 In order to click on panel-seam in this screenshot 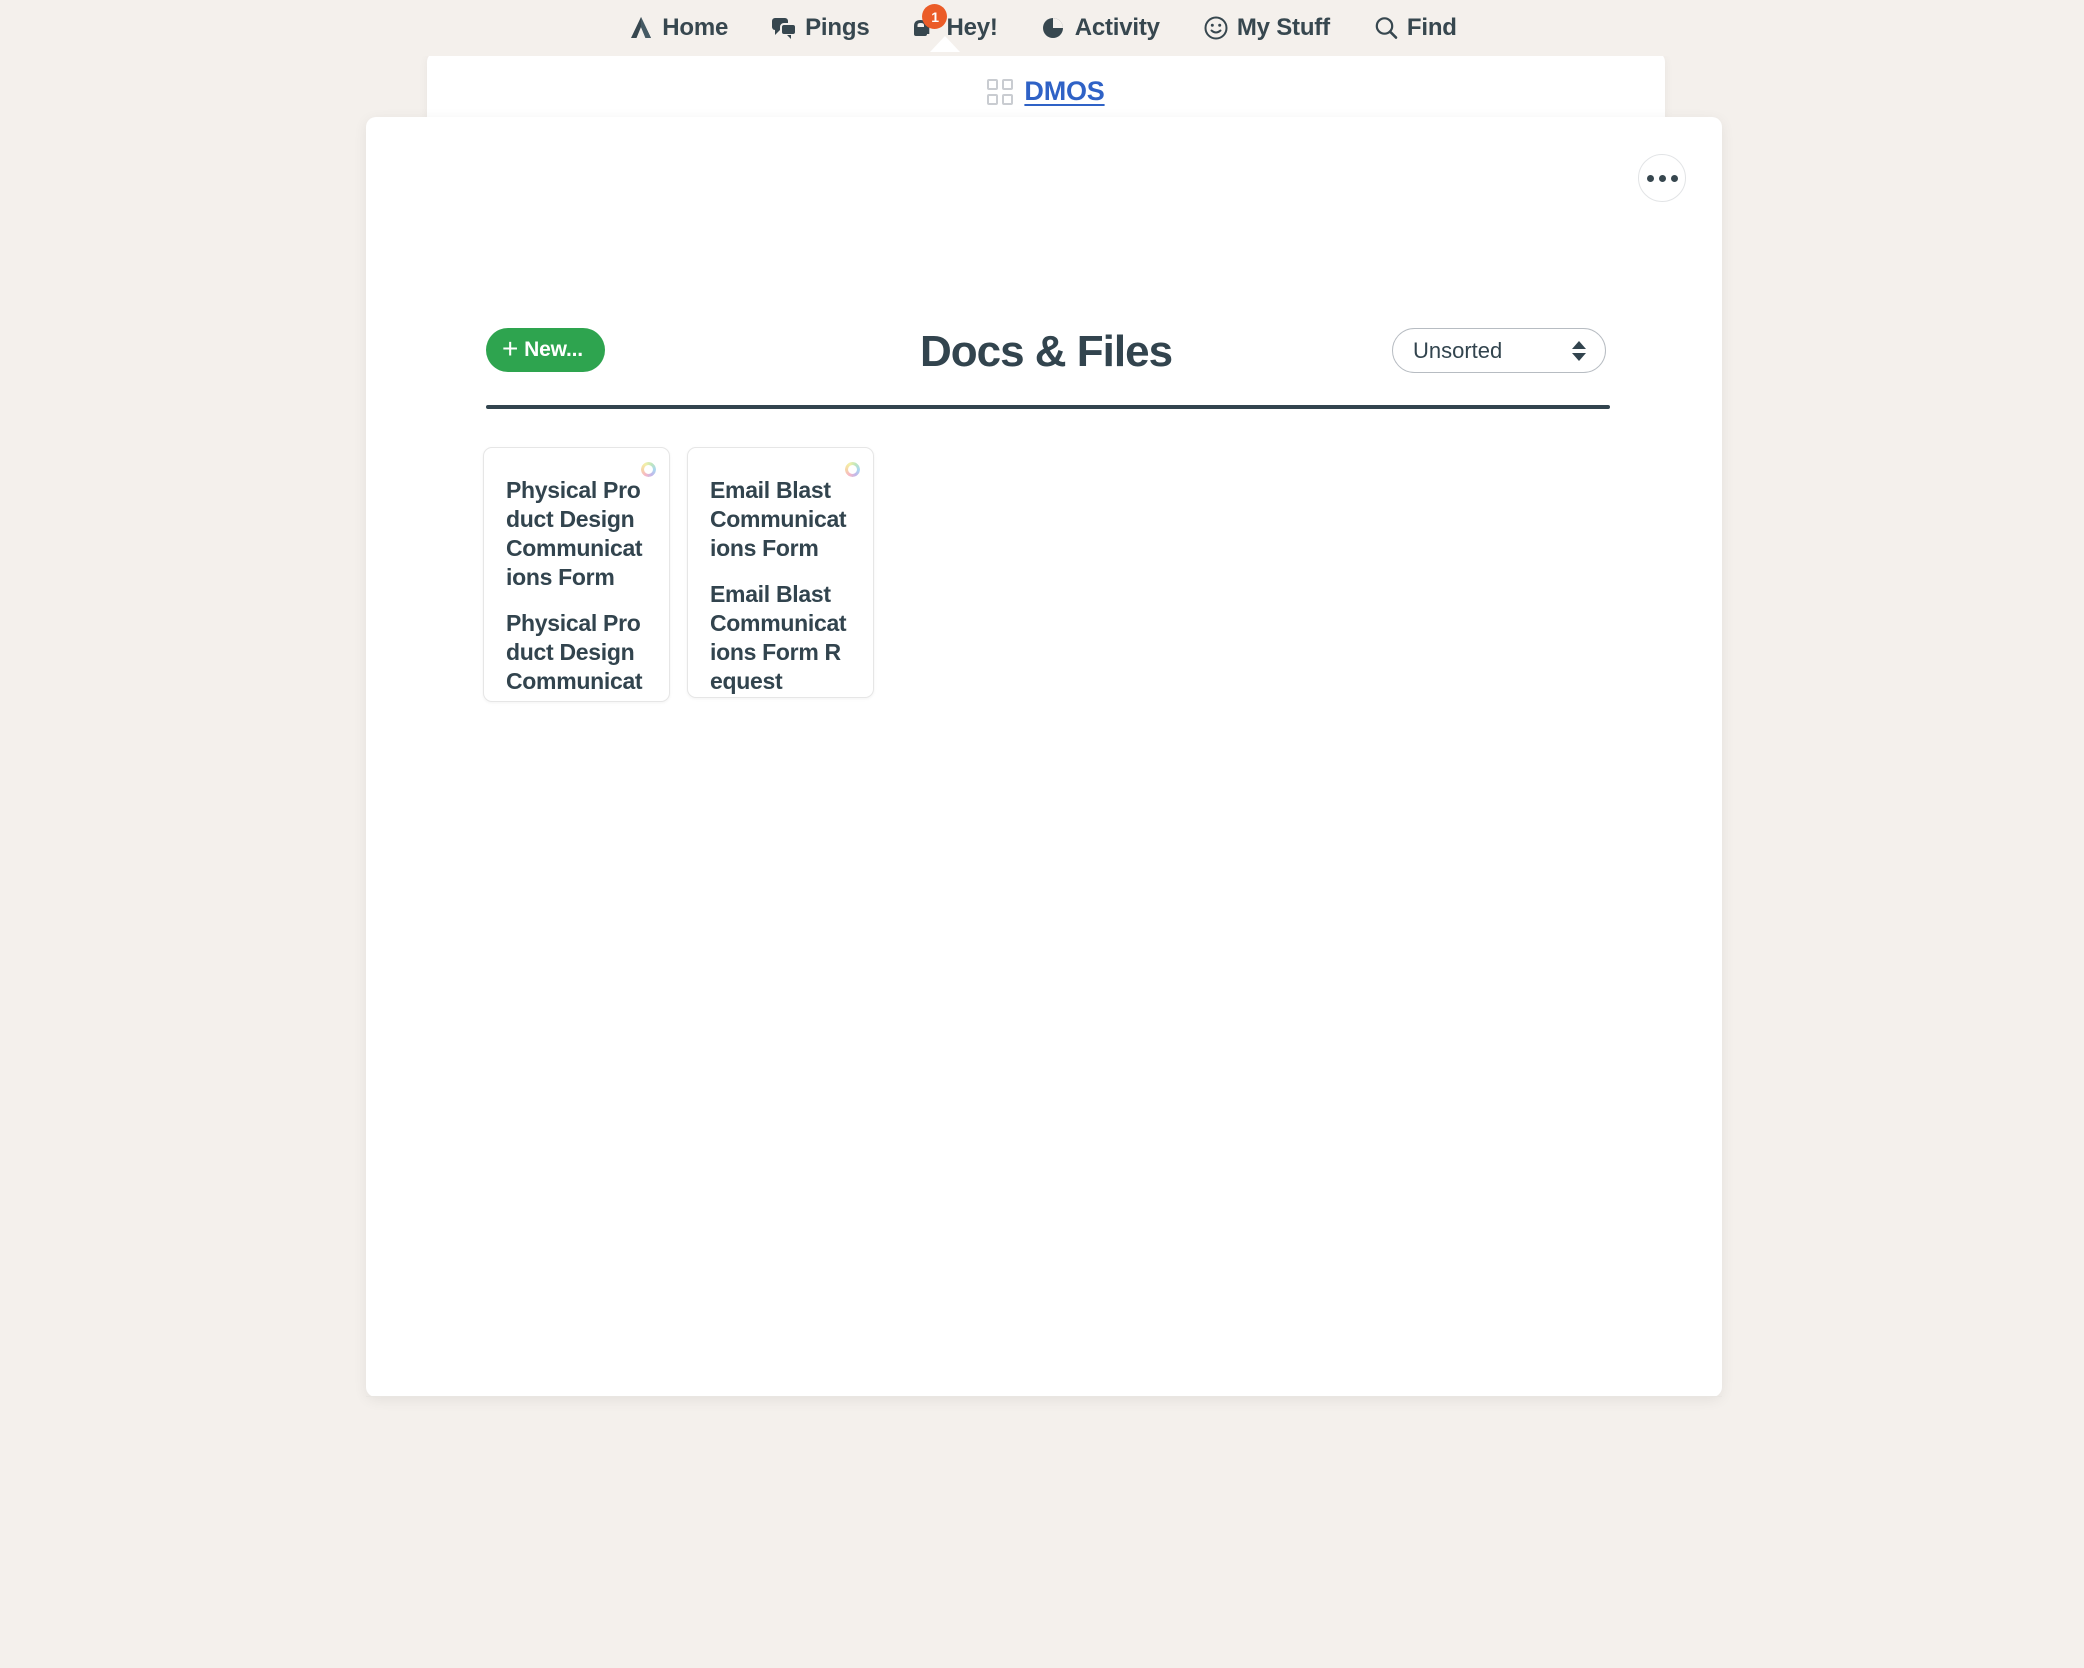, I will do `click(1044, 1396)`.